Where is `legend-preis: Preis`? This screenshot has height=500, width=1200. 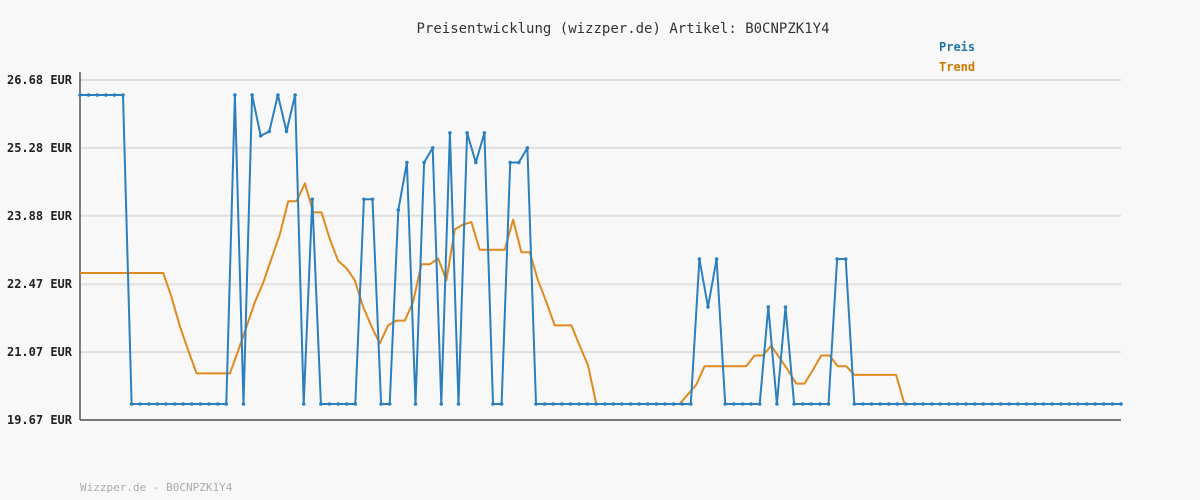
legend-preis: Preis is located at coordinates (957, 47).